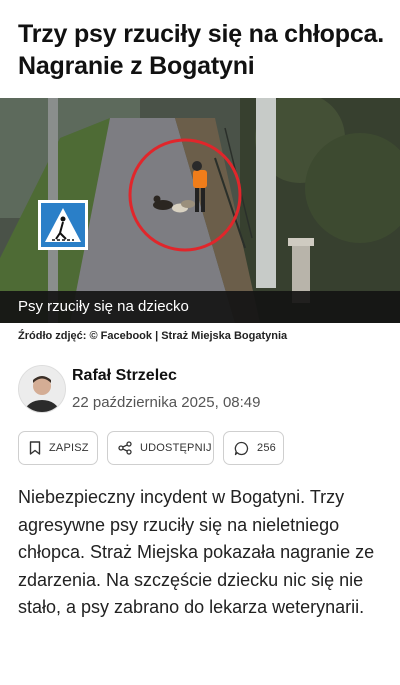  Describe the element at coordinates (176, 448) in the screenshot. I see `share-label: UDOSTĘPNIJ` at that location.